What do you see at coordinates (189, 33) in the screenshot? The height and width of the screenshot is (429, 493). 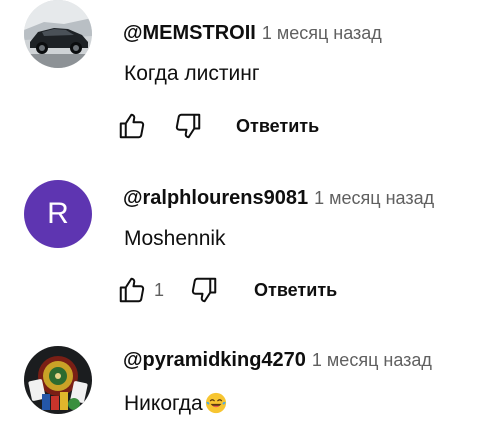 I see `author-name: @MEMSTROII` at bounding box center [189, 33].